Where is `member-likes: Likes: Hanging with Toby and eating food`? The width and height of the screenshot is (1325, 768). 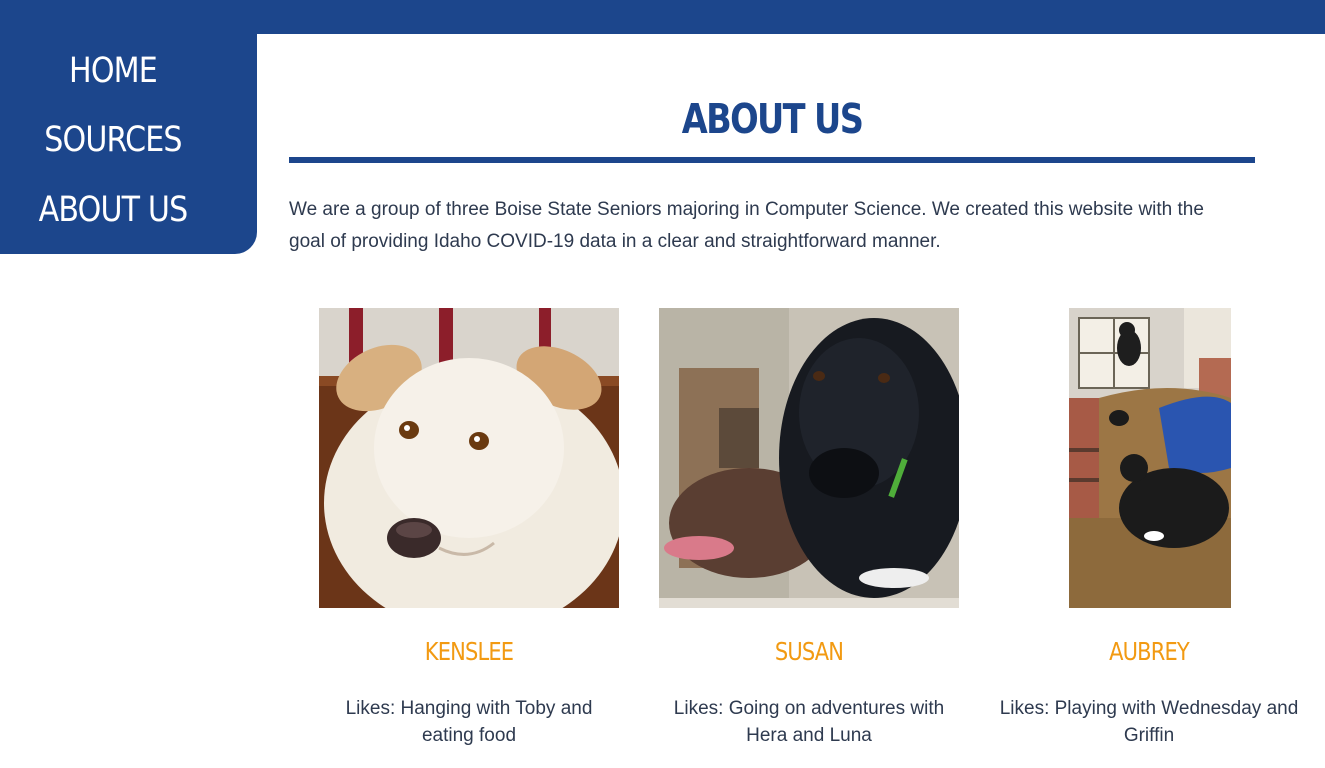 member-likes: Likes: Hanging with Toby and eating food is located at coordinates (469, 722).